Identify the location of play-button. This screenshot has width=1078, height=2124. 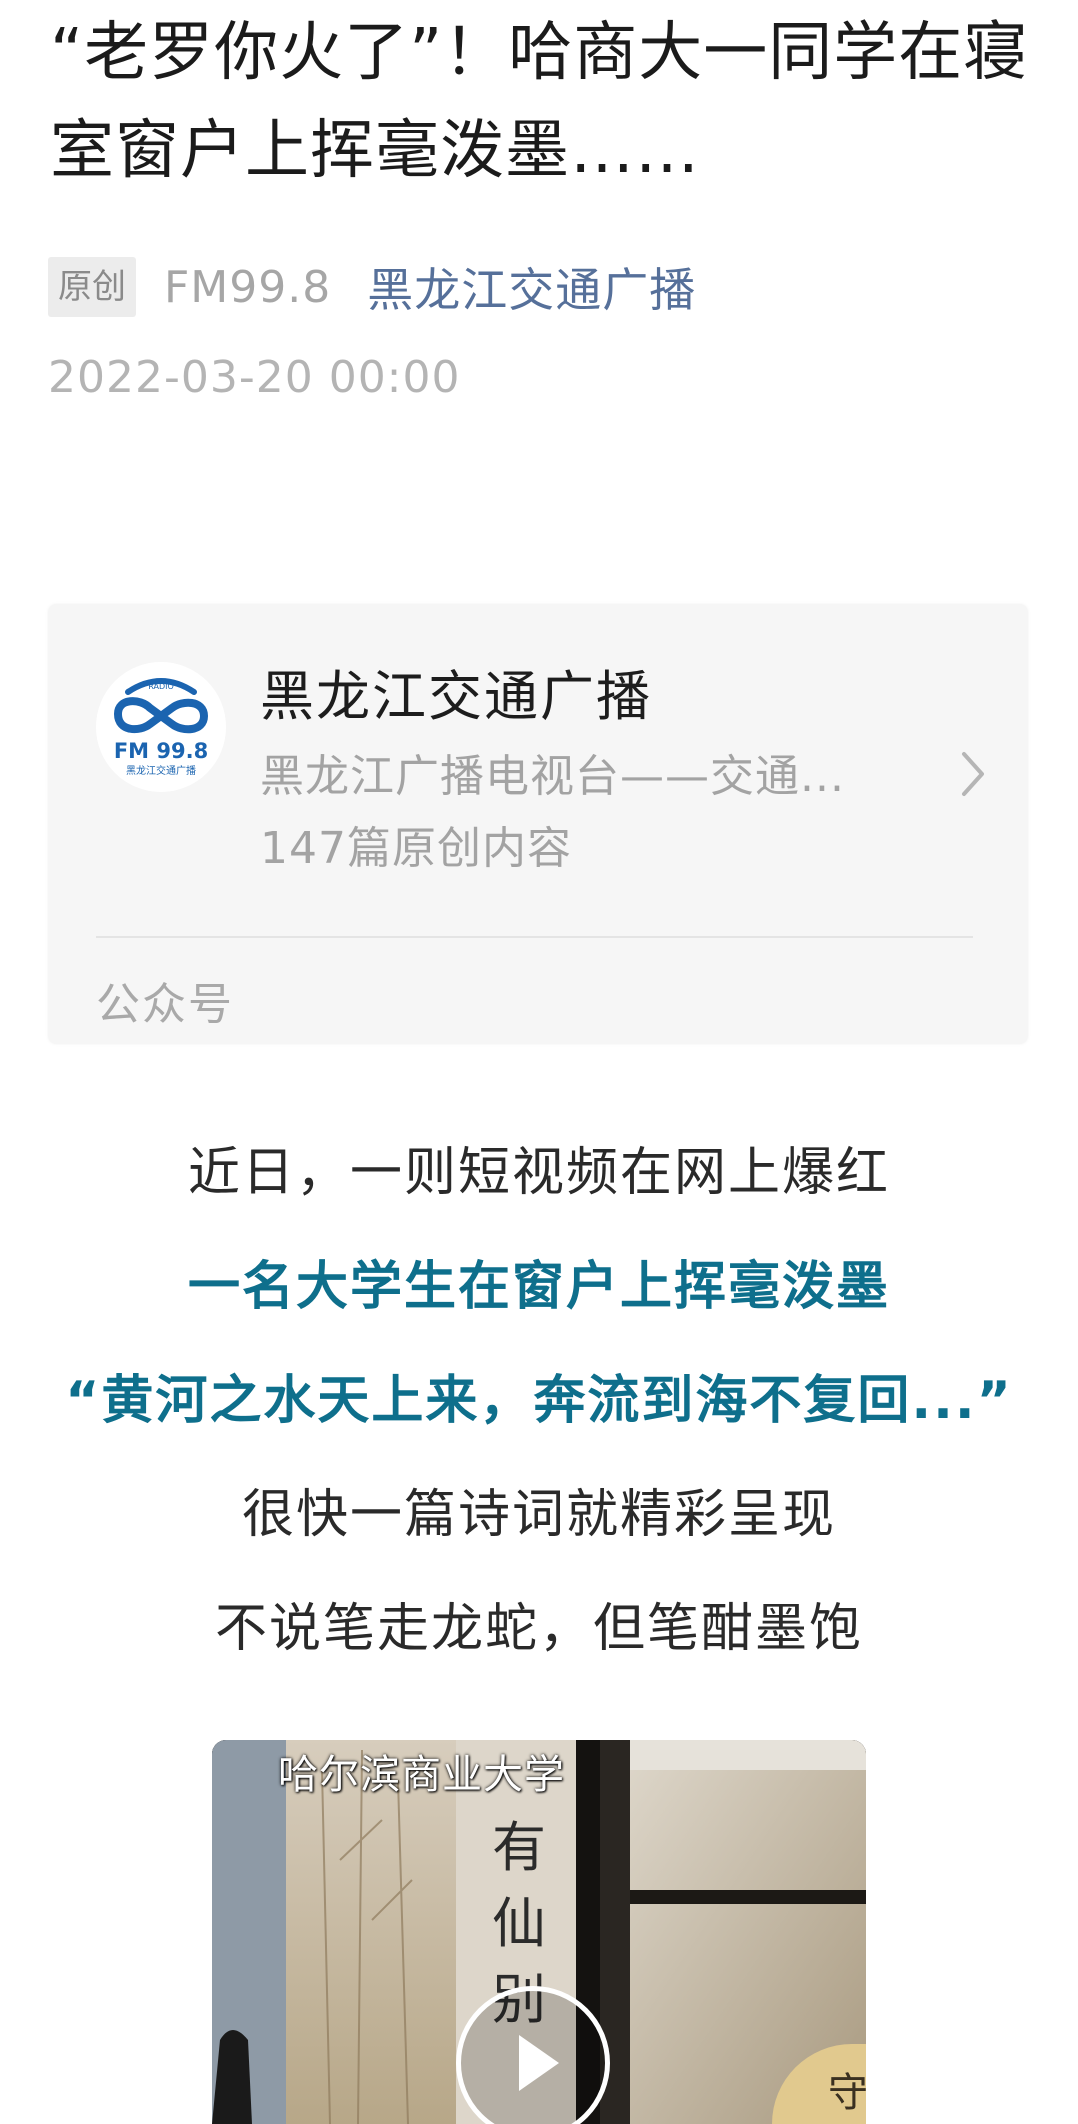
(533, 2055).